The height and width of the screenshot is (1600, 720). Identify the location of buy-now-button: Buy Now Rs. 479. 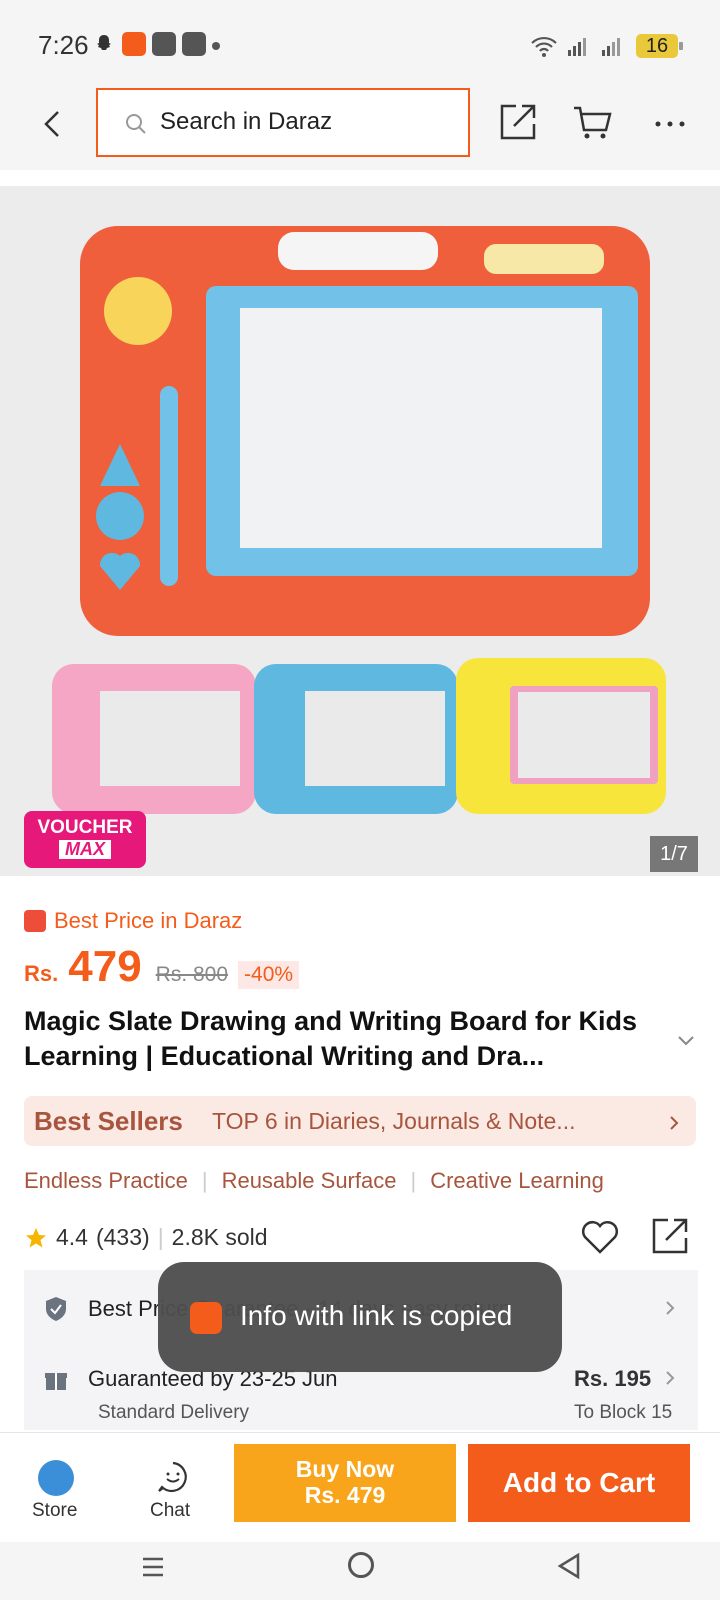
(345, 1483).